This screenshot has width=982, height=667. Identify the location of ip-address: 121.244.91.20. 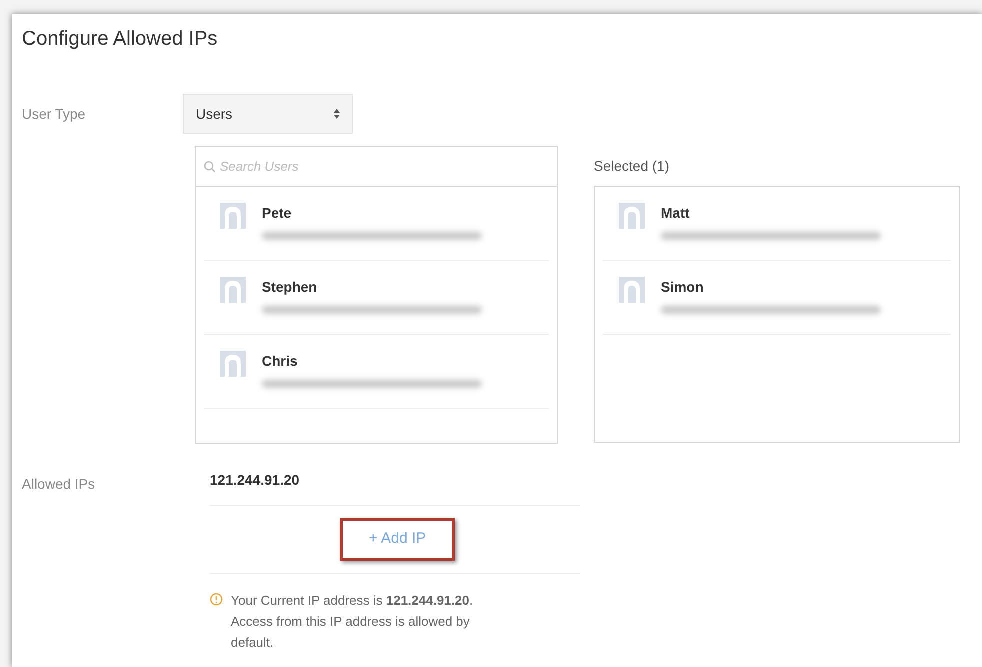
(395, 488).